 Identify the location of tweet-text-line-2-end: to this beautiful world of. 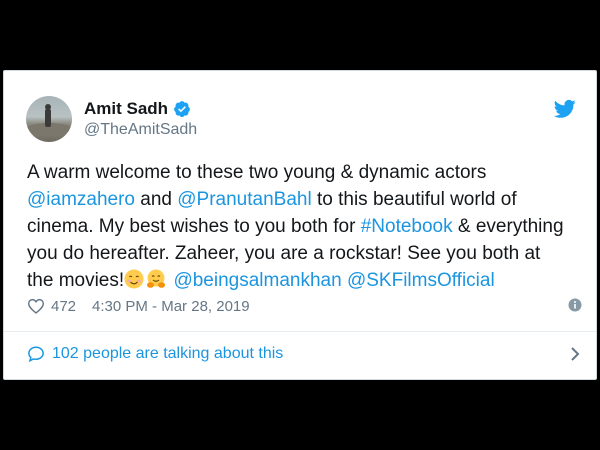
(414, 199).